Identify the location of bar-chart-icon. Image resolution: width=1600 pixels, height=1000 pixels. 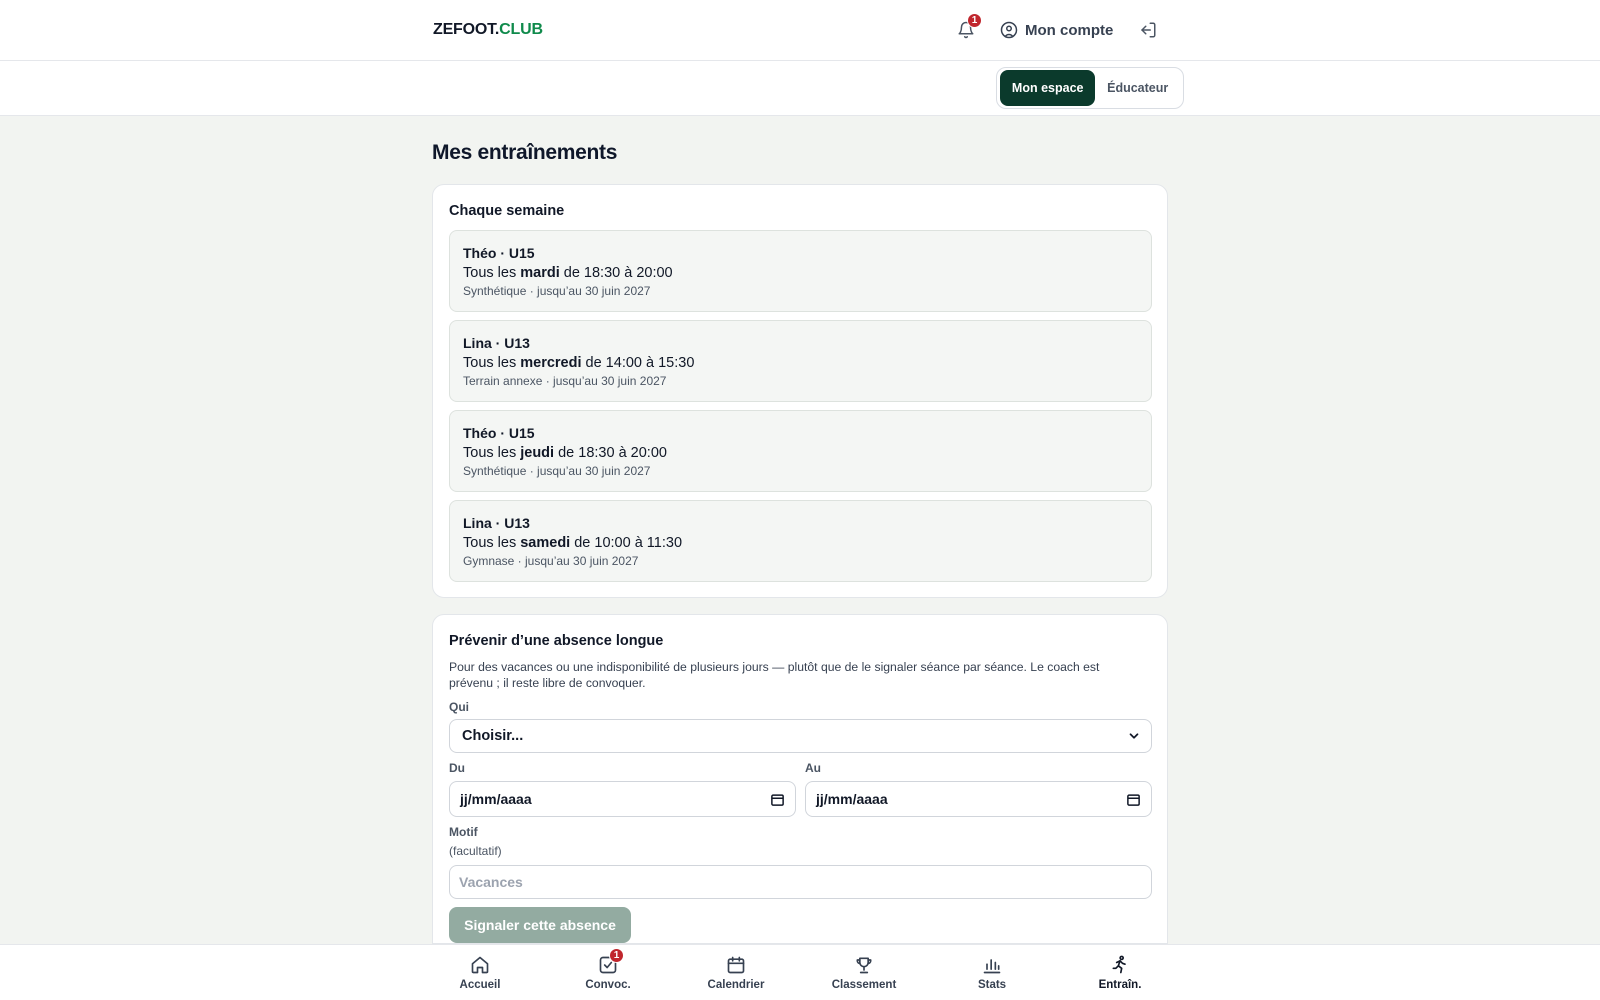
(992, 966).